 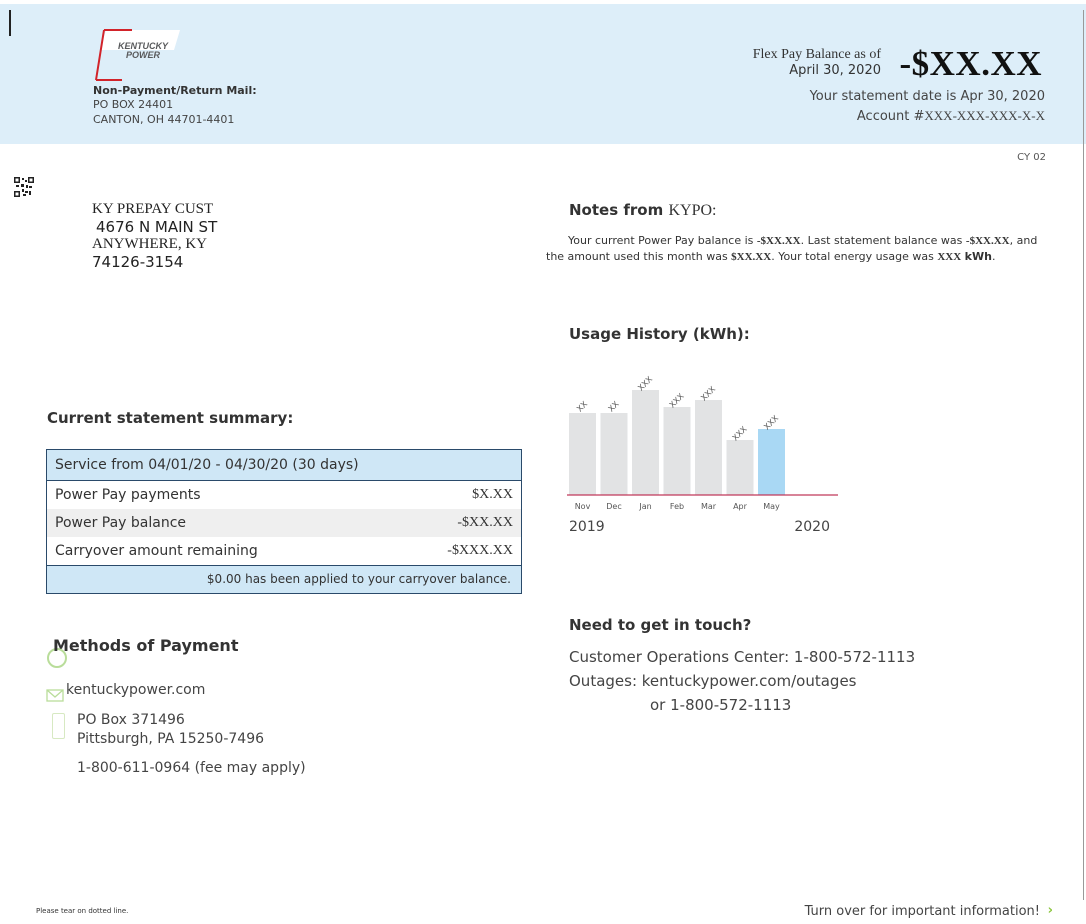 I want to click on summary-row: Carryover amount remaining -$XXX.XX, so click(x=284, y=551).